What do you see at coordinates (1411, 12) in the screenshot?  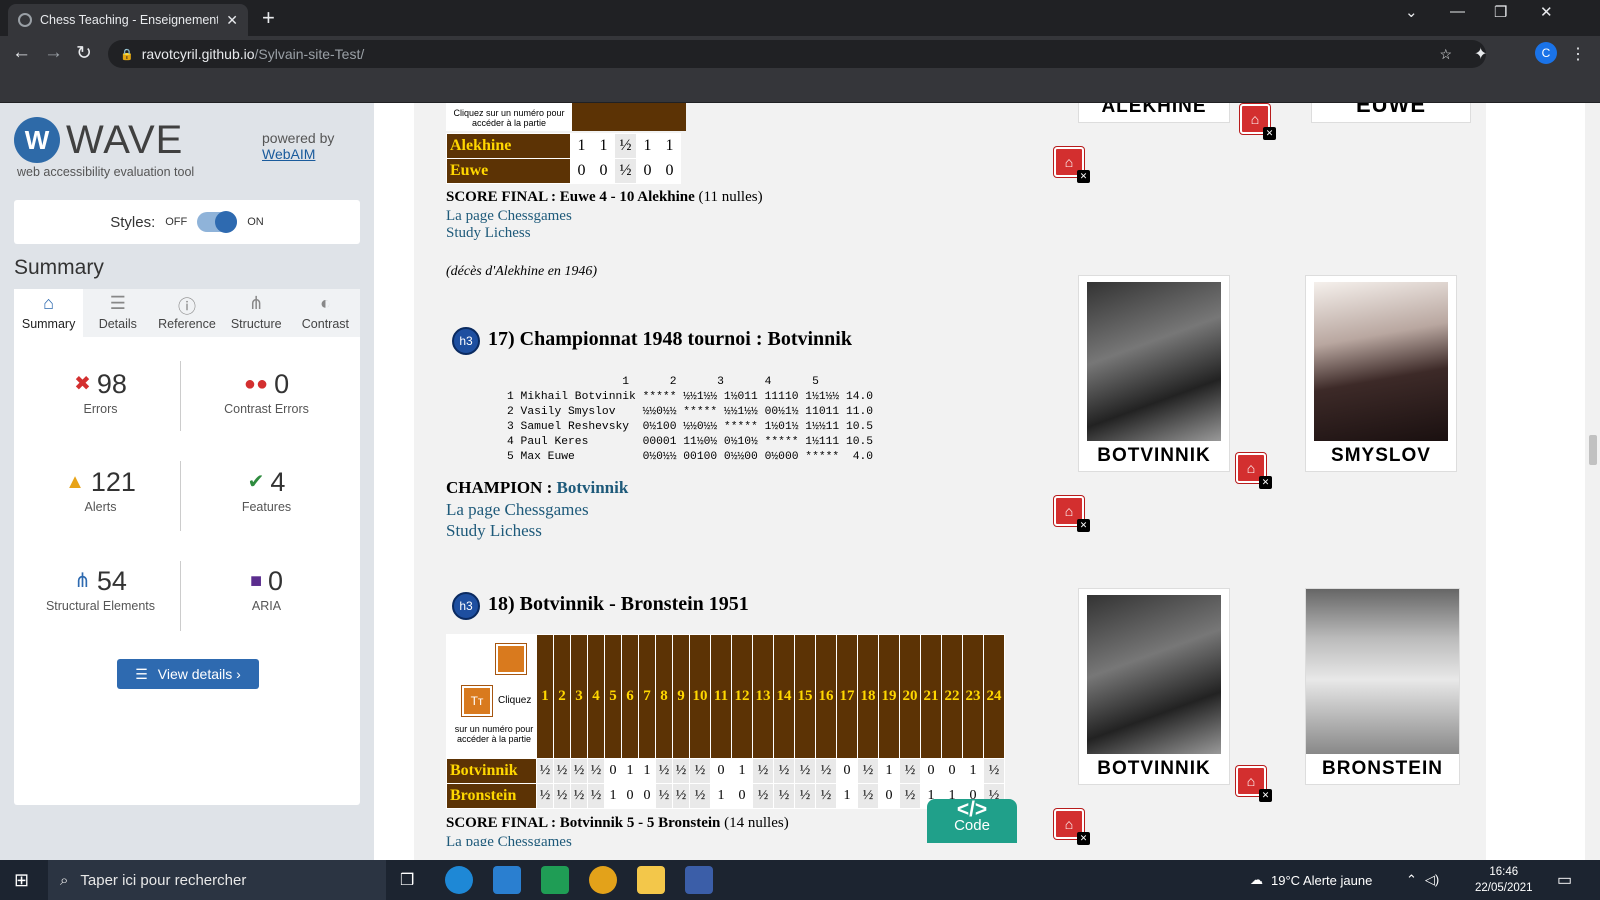 I see `tab-search-icon: ⌄` at bounding box center [1411, 12].